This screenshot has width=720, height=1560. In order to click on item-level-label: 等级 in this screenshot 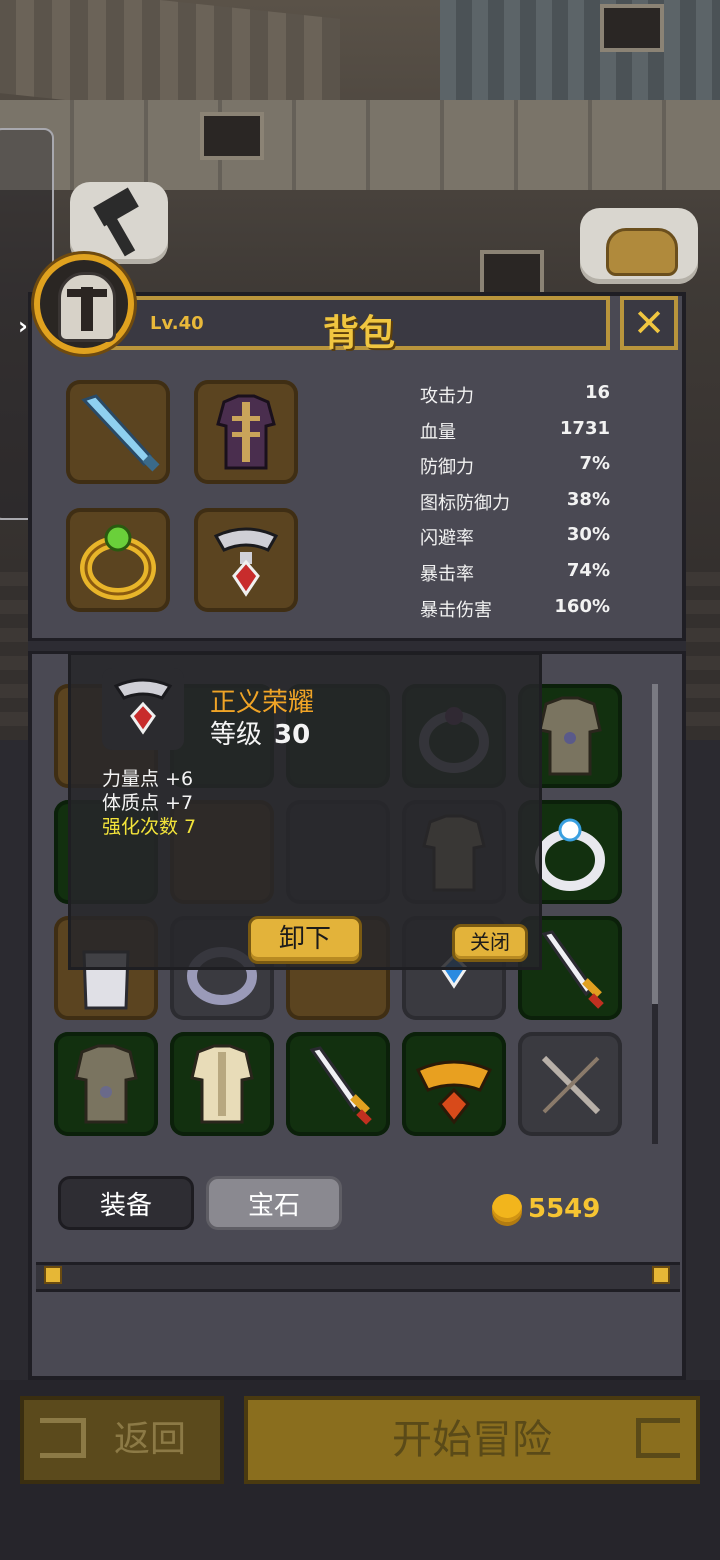, I will do `click(236, 735)`.